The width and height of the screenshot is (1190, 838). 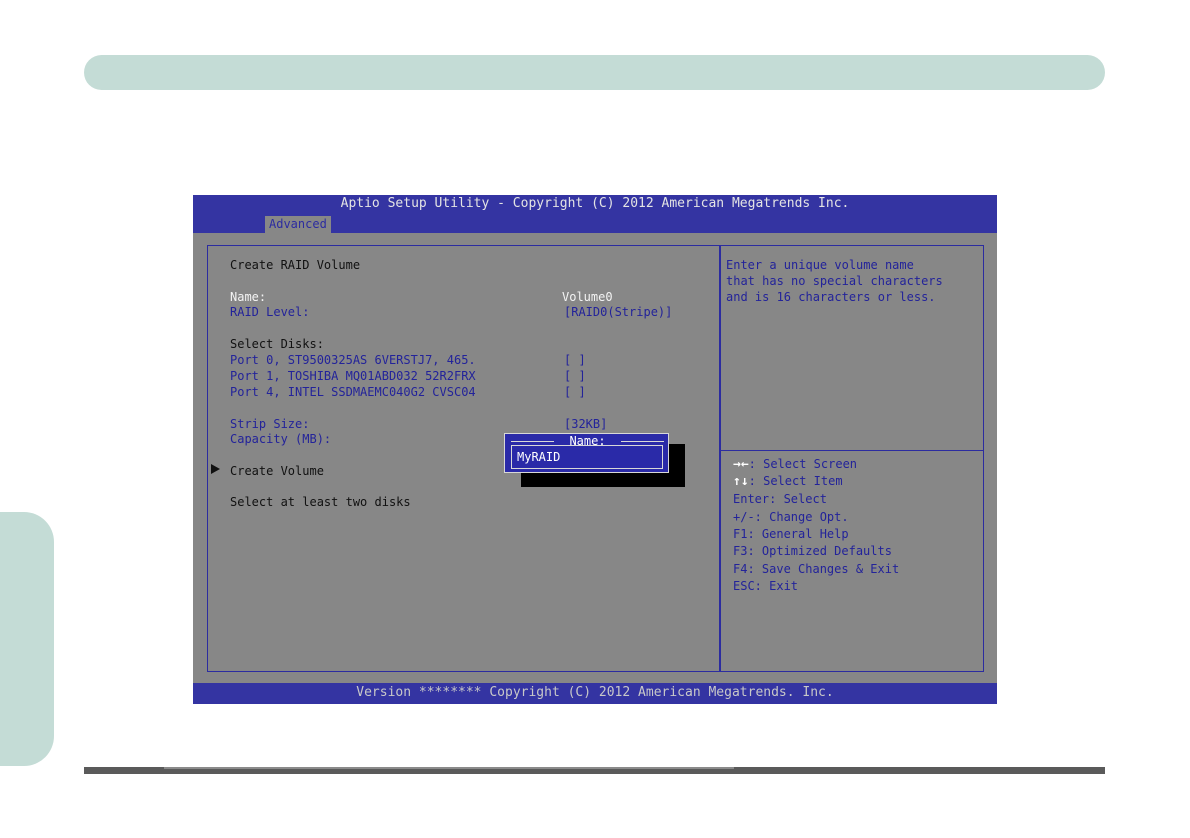 What do you see at coordinates (618, 312) in the screenshot?
I see `raid-level-value: [RAID0(Stripe)]` at bounding box center [618, 312].